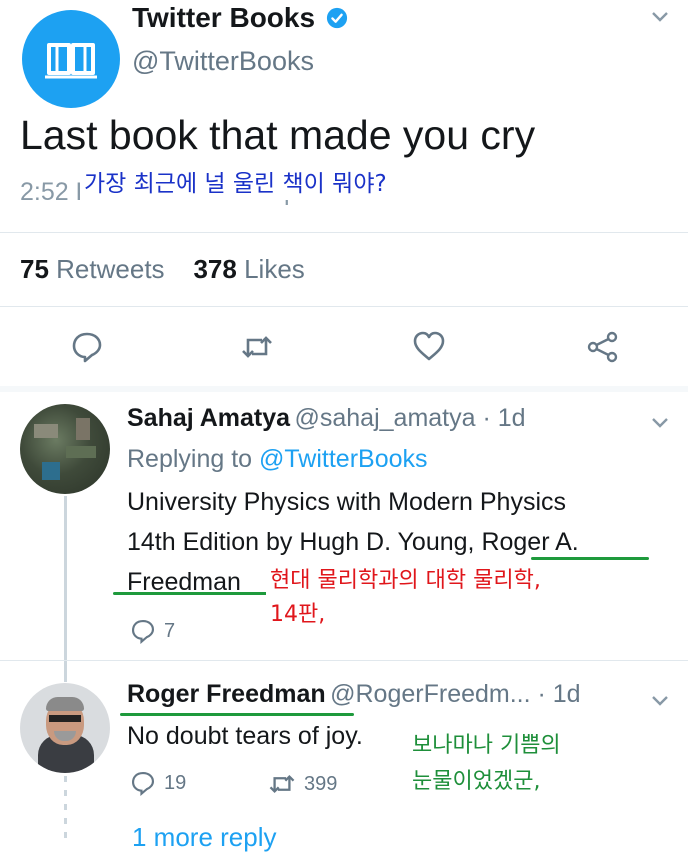 The height and width of the screenshot is (861, 688). Describe the element at coordinates (455, 694) in the screenshot. I see `reply-handle-time: @RogerFreedm... · 1d` at that location.